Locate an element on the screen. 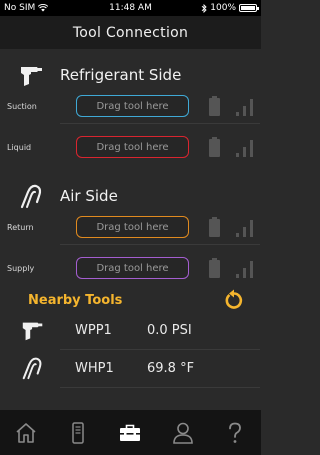 The width and height of the screenshot is (320, 455). home-icon is located at coordinates (26, 432).